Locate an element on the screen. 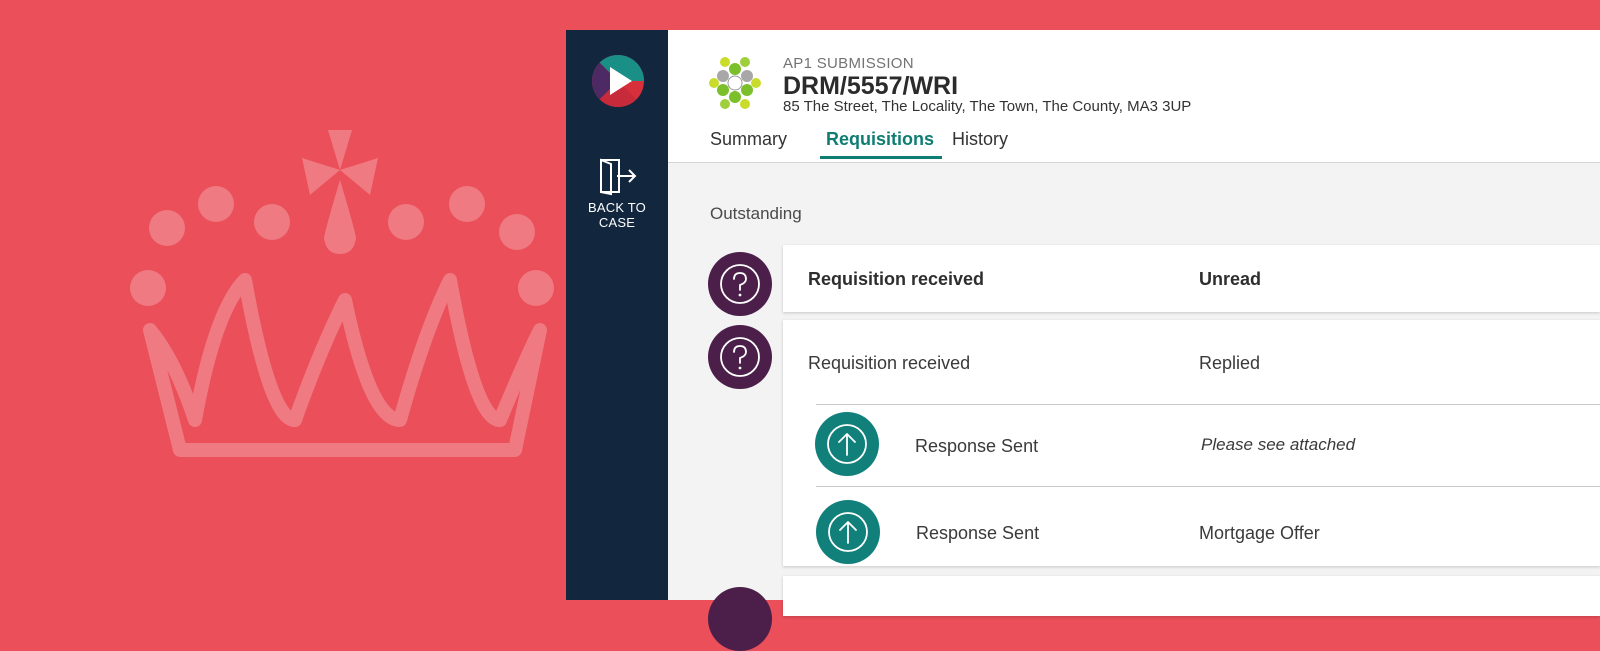 This screenshot has height=651, width=1600. submission-label: AP1 SUBMISSION is located at coordinates (848, 63).